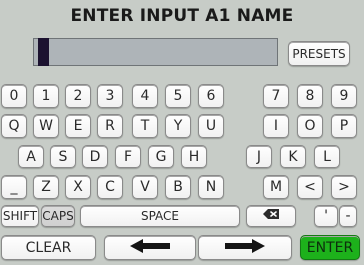 The image size is (364, 265). What do you see at coordinates (31, 156) in the screenshot?
I see `key-a: A` at bounding box center [31, 156].